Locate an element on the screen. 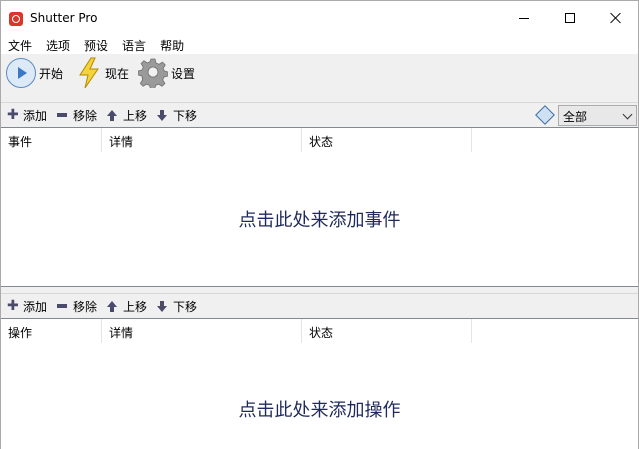 The width and height of the screenshot is (639, 449). menu-file: 文件 is located at coordinates (20, 44).